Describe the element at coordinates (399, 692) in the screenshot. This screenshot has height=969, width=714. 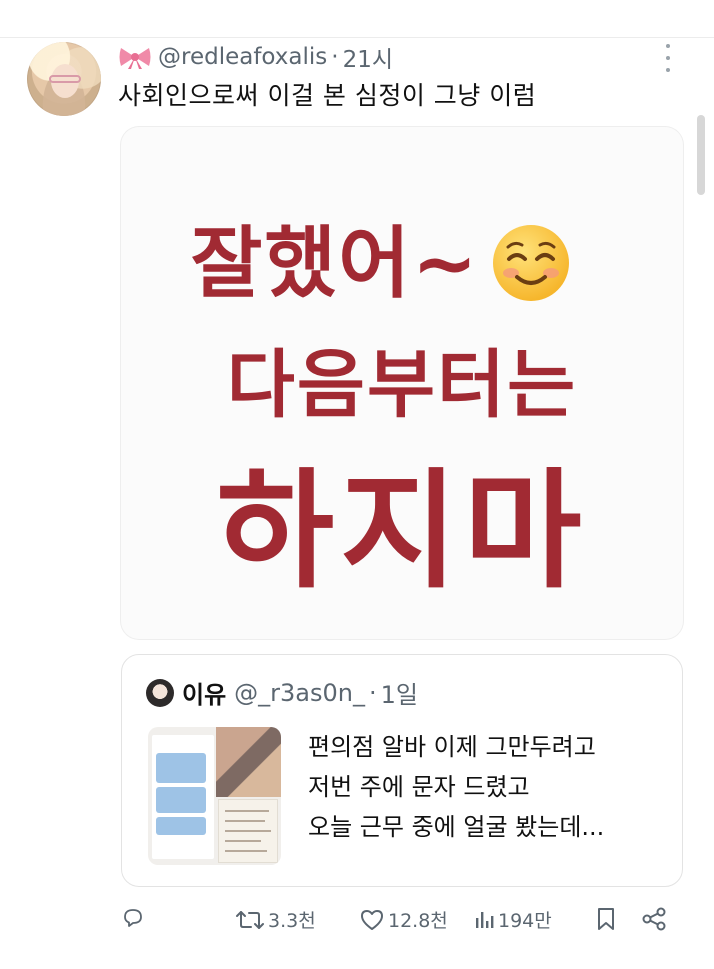
I see `quoted-post-time: 1일` at that location.